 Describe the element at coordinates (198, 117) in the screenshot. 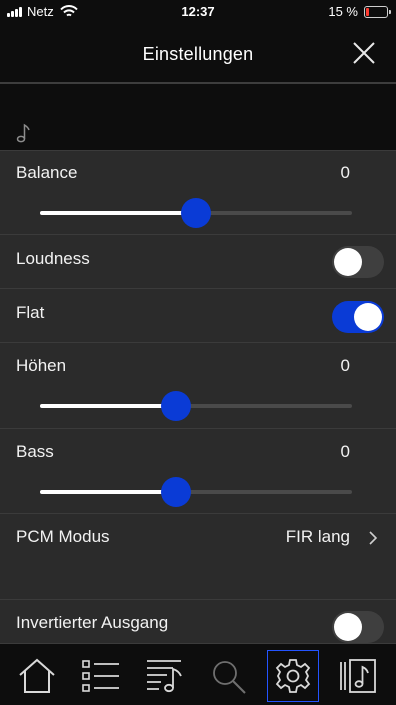

I see `header-strip` at that location.